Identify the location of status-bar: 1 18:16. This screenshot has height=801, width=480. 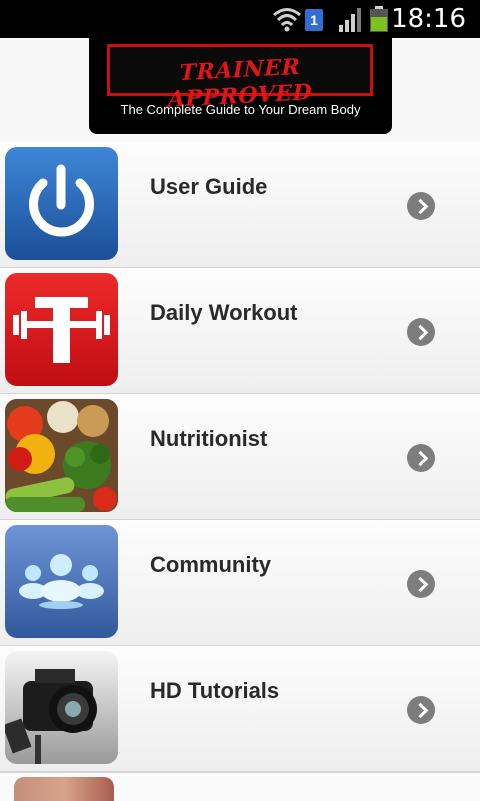
(240, 19).